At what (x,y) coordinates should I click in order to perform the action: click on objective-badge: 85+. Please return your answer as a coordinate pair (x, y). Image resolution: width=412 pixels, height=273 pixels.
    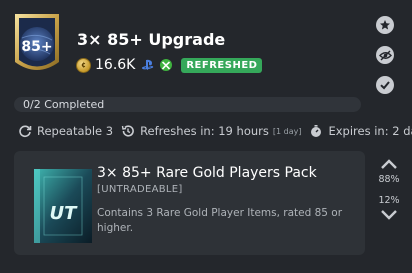
    Looking at the image, I should click on (37, 42).